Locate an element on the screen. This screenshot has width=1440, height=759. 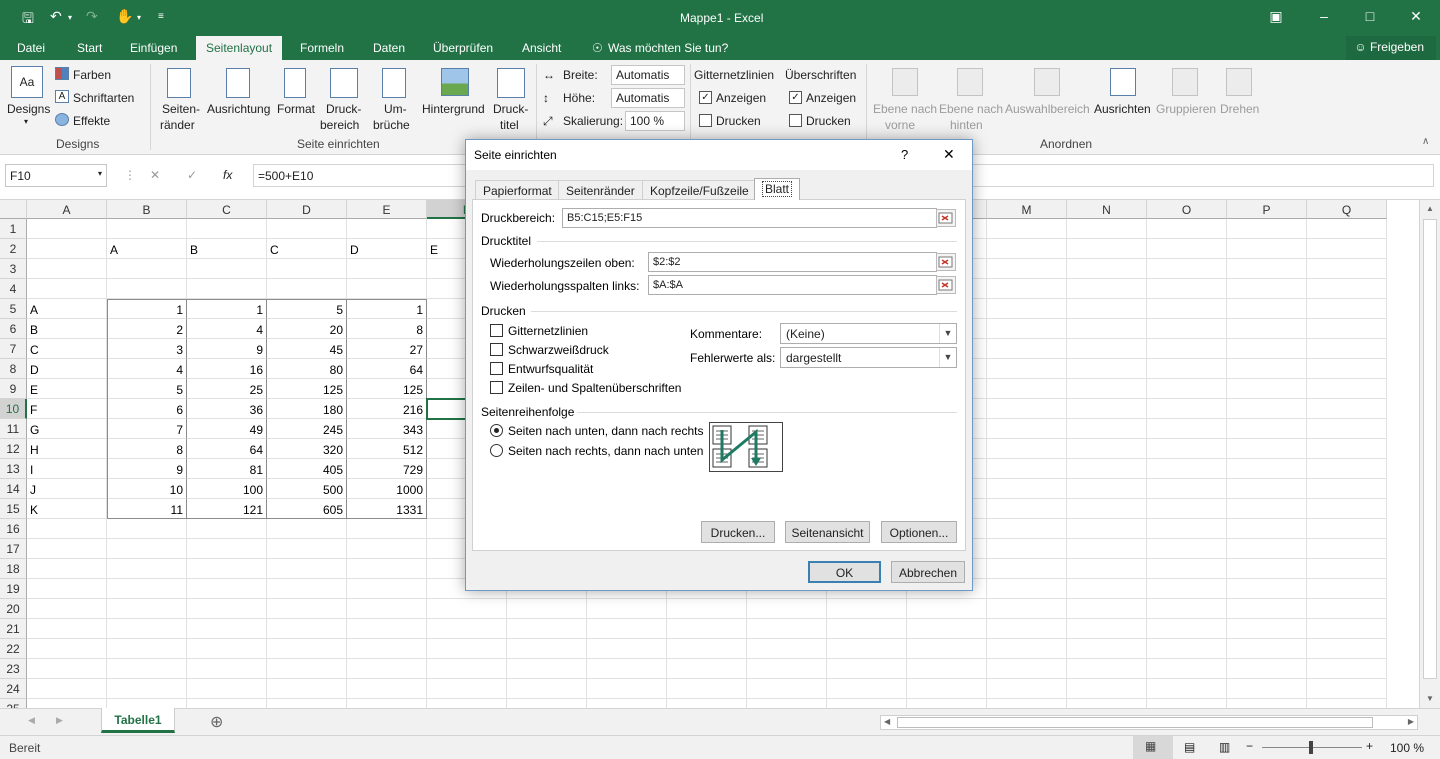
undo-icon: ↶ is located at coordinates (56, 16).